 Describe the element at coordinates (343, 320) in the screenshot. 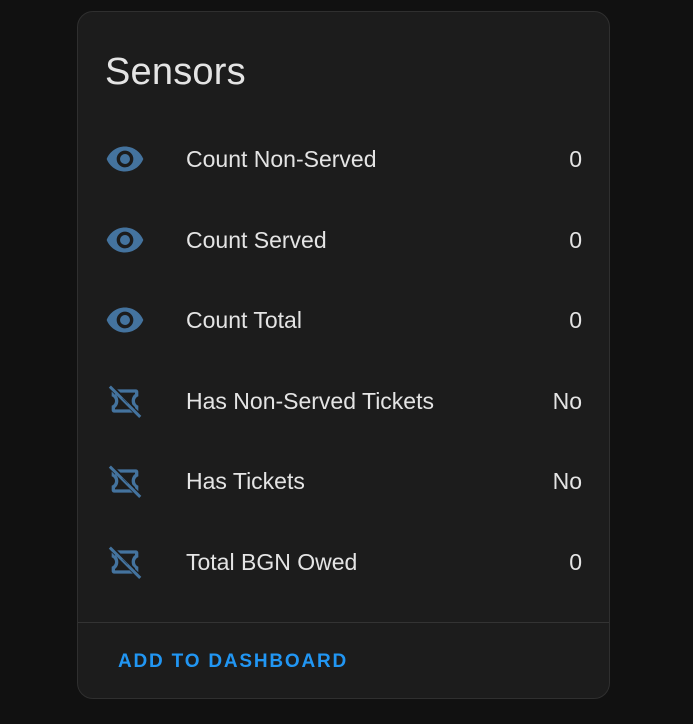

I see `sensor-row-count-total: Count Total 0` at that location.